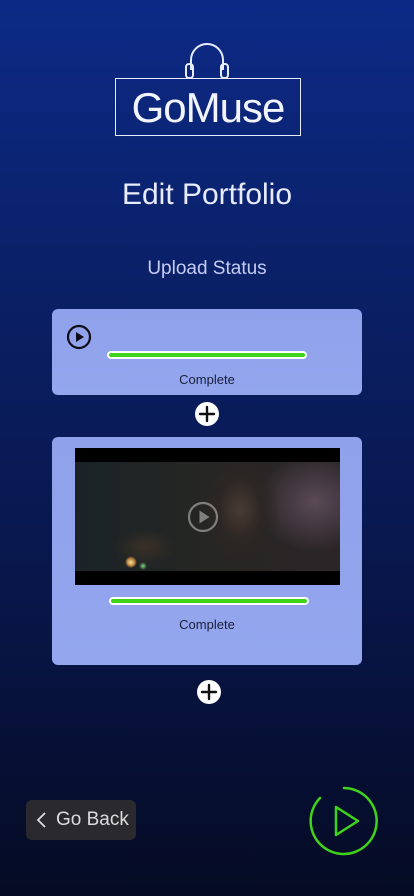 The height and width of the screenshot is (896, 414). Describe the element at coordinates (207, 194) in the screenshot. I see `page-title: Edit Portfolio` at that location.